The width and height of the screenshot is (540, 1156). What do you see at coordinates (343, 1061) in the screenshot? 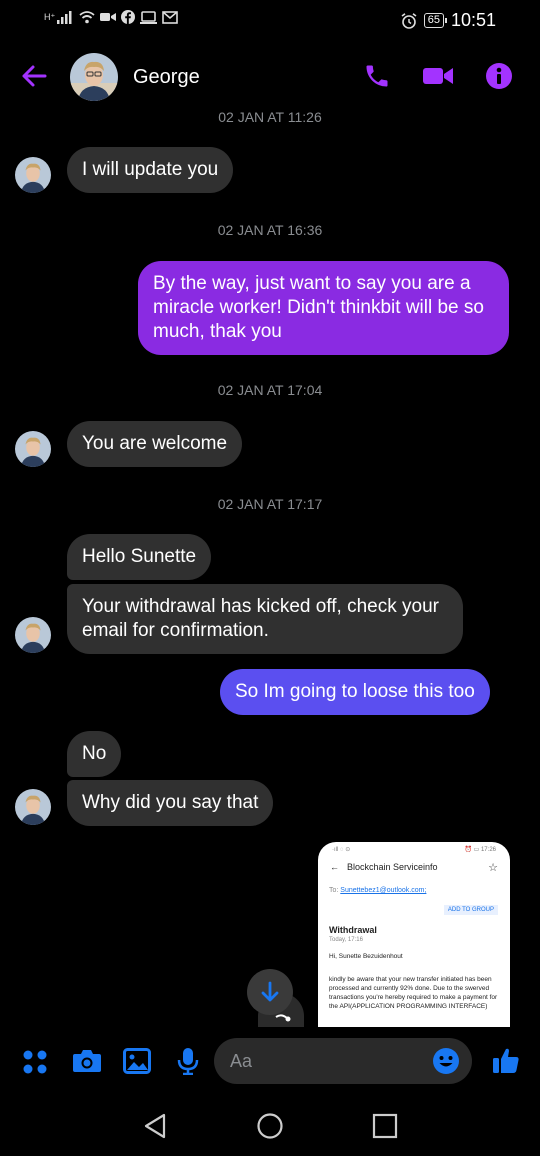
I see `message-input: Aa` at bounding box center [343, 1061].